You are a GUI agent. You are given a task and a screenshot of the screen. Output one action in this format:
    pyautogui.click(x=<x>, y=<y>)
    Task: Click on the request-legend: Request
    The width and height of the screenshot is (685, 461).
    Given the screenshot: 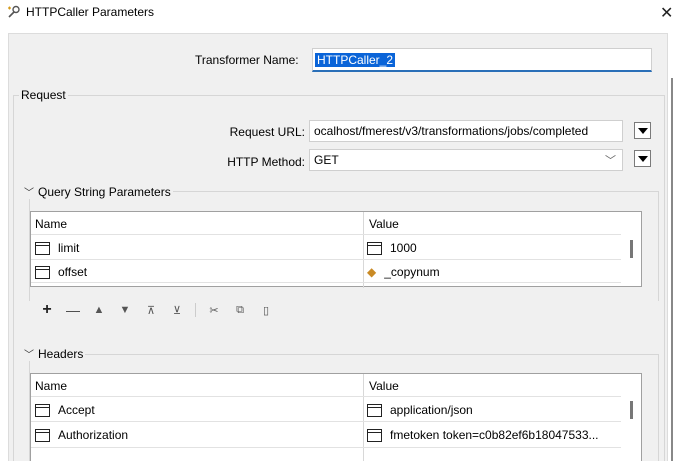 What is the action you would take?
    pyautogui.click(x=43, y=95)
    